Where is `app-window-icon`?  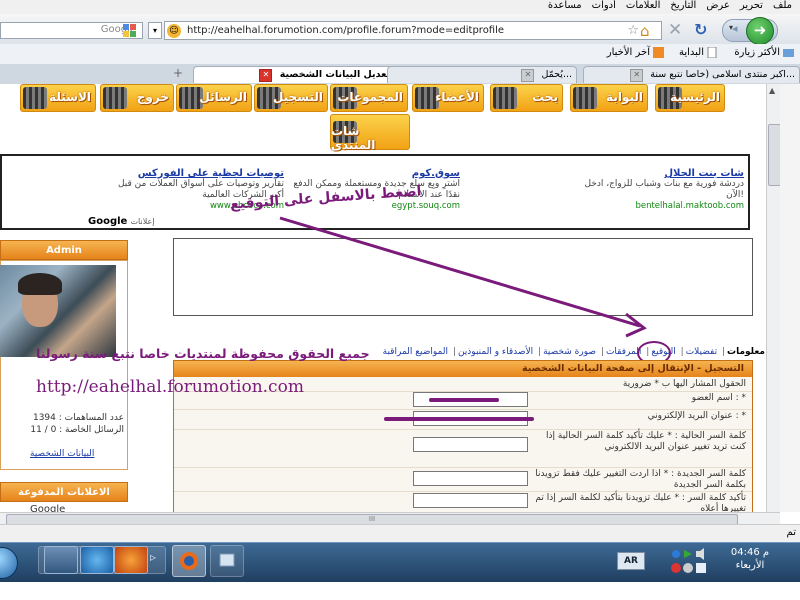 app-window-icon is located at coordinates (227, 560).